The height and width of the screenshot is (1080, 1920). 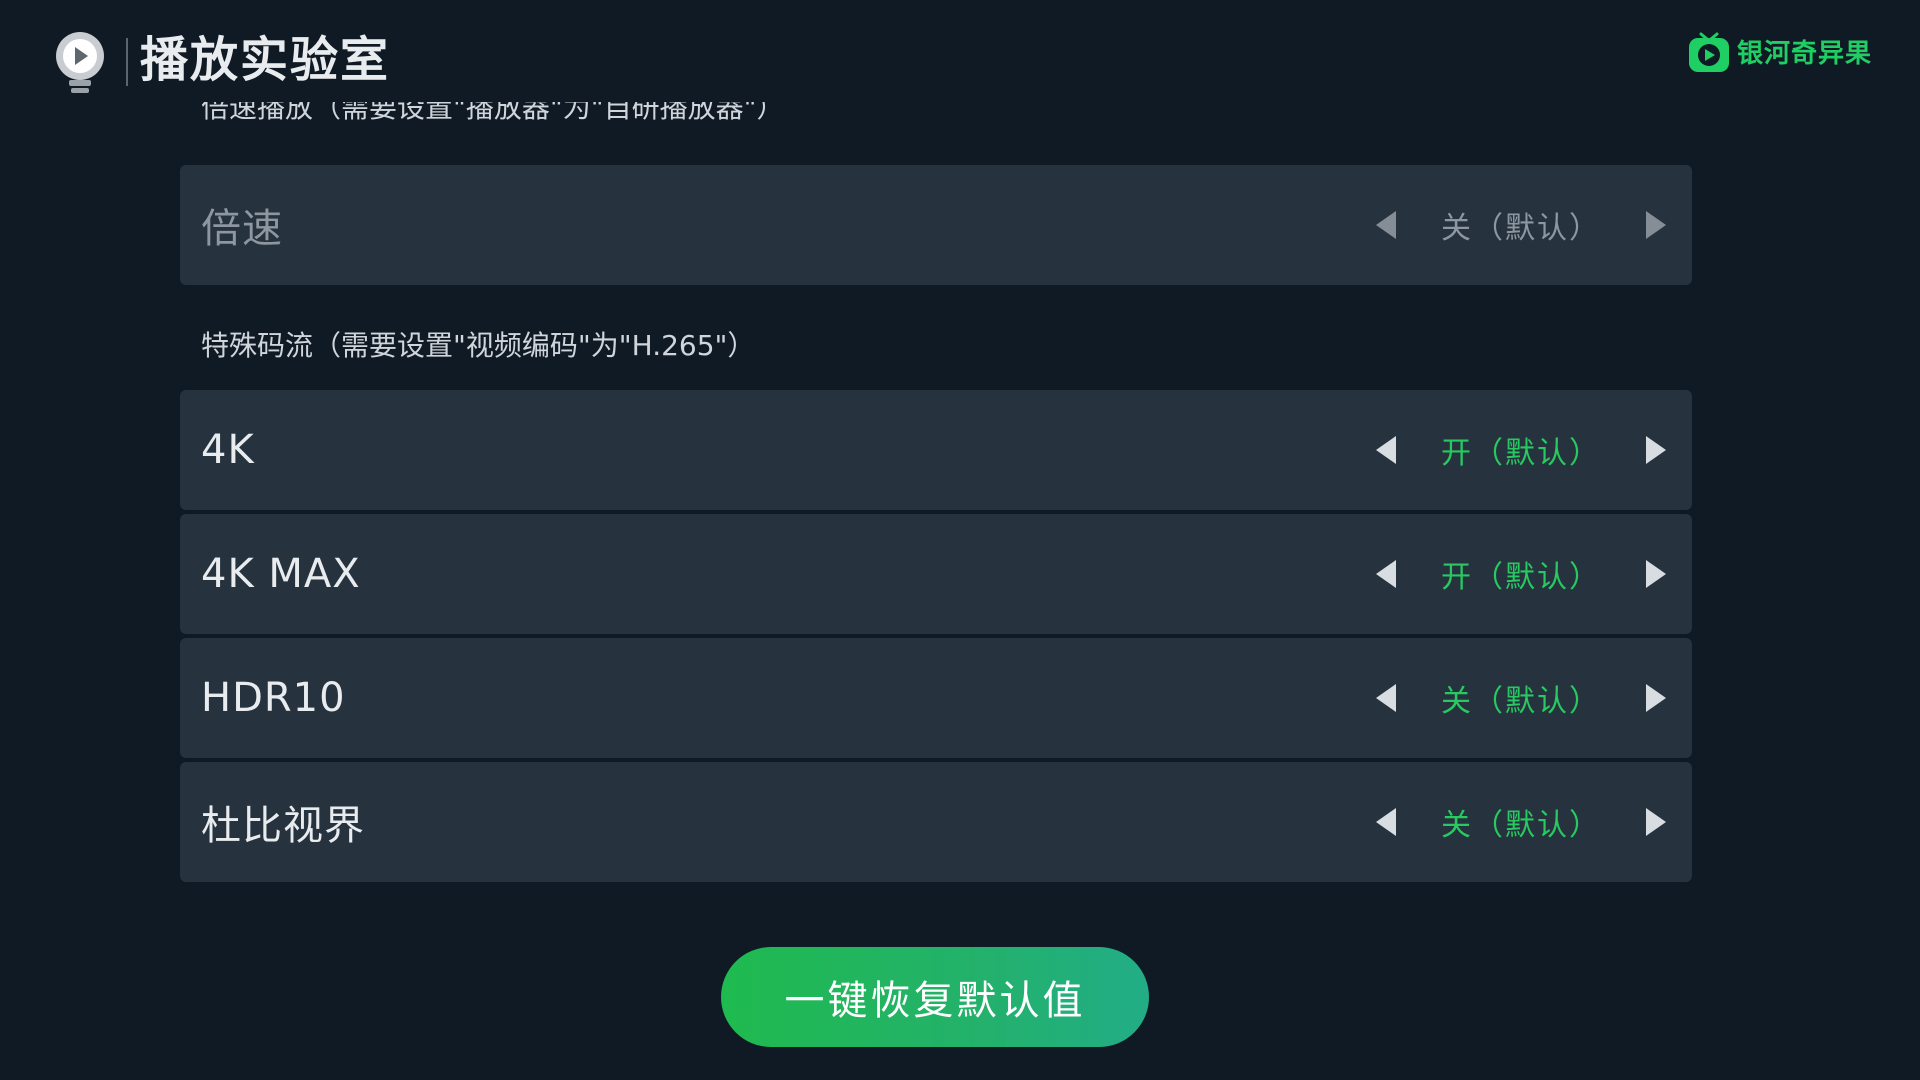 What do you see at coordinates (1708, 52) in the screenshot?
I see `iqiyi-tv-logo-icon` at bounding box center [1708, 52].